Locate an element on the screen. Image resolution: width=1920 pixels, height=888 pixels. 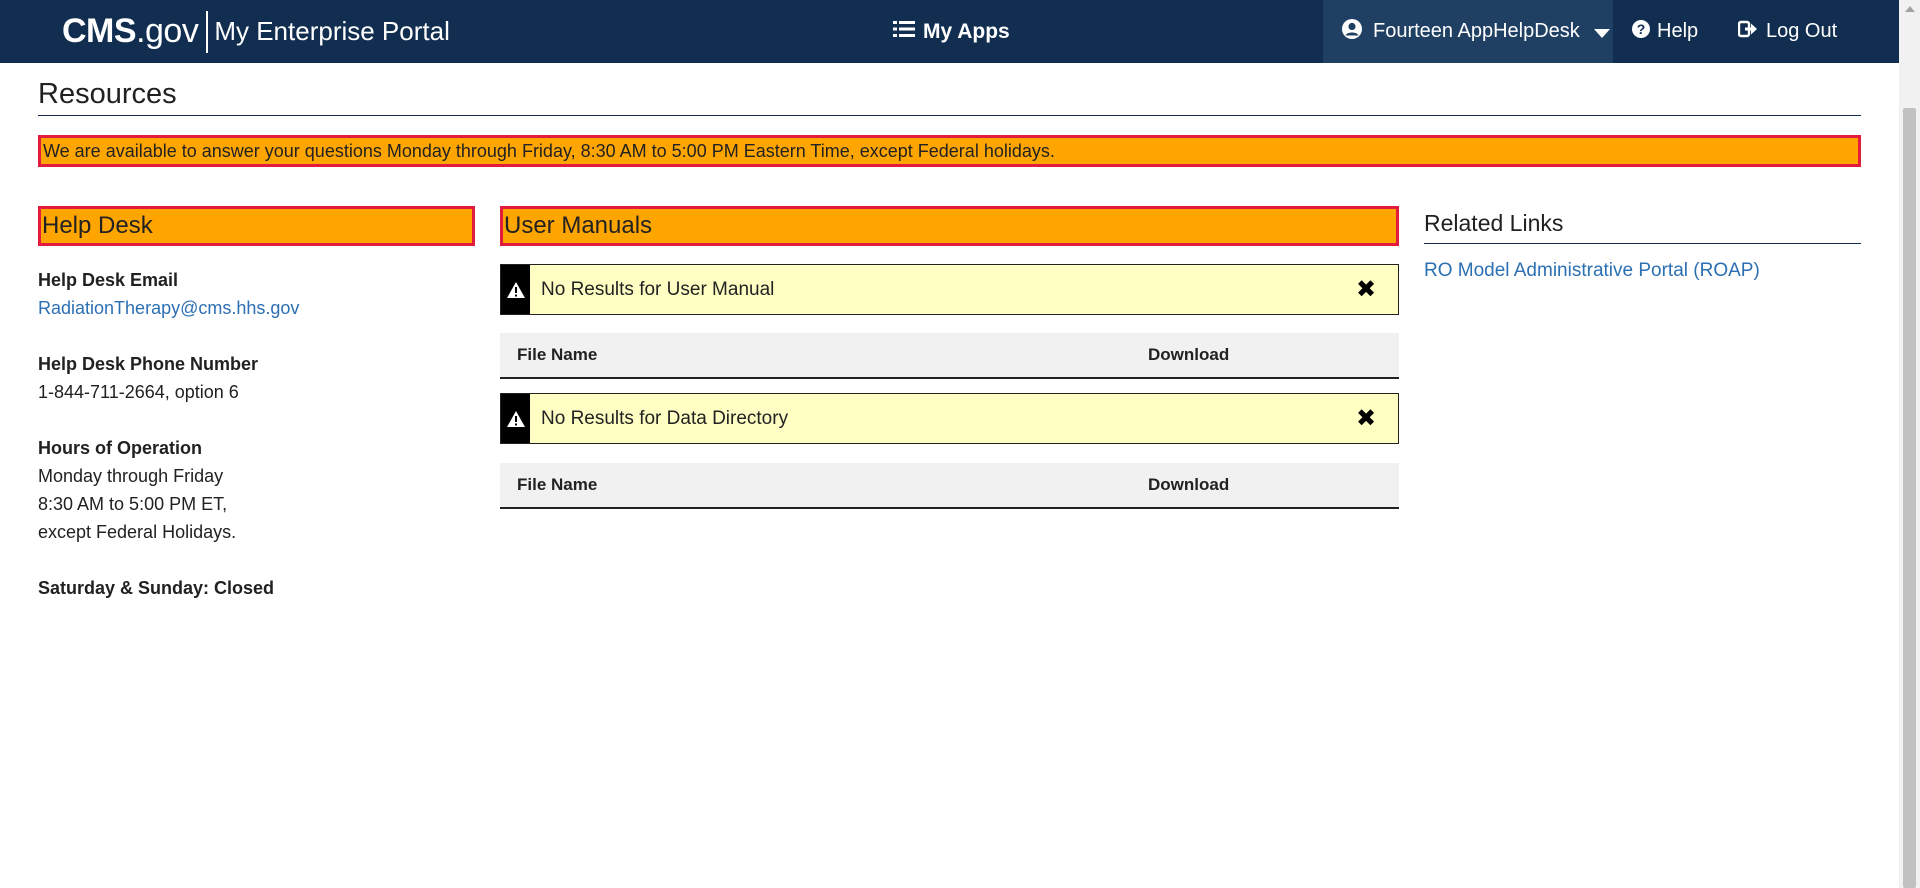
my-apps-label: My Apps is located at coordinates (966, 31).